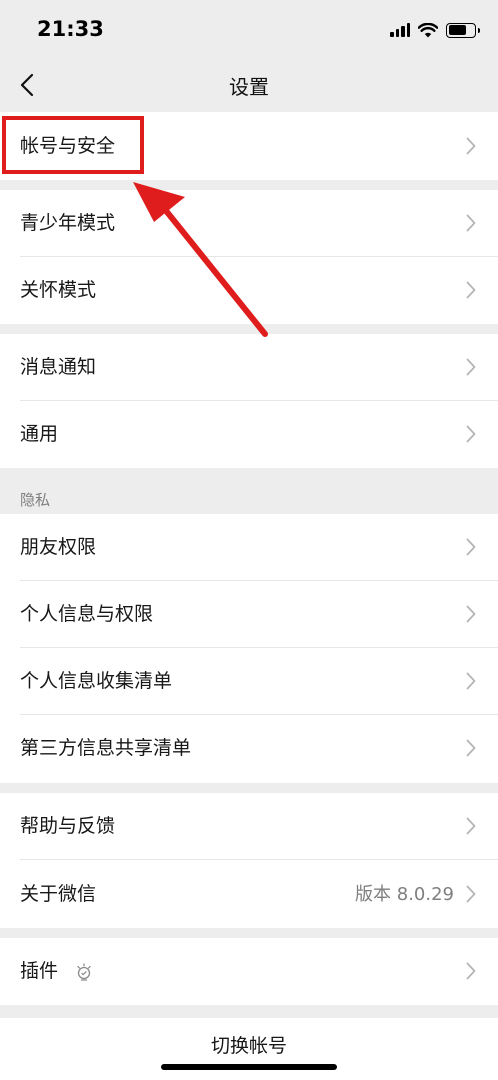 This screenshot has height=1080, width=498. I want to click on switch-account-button: 切换帐号, so click(249, 1049).